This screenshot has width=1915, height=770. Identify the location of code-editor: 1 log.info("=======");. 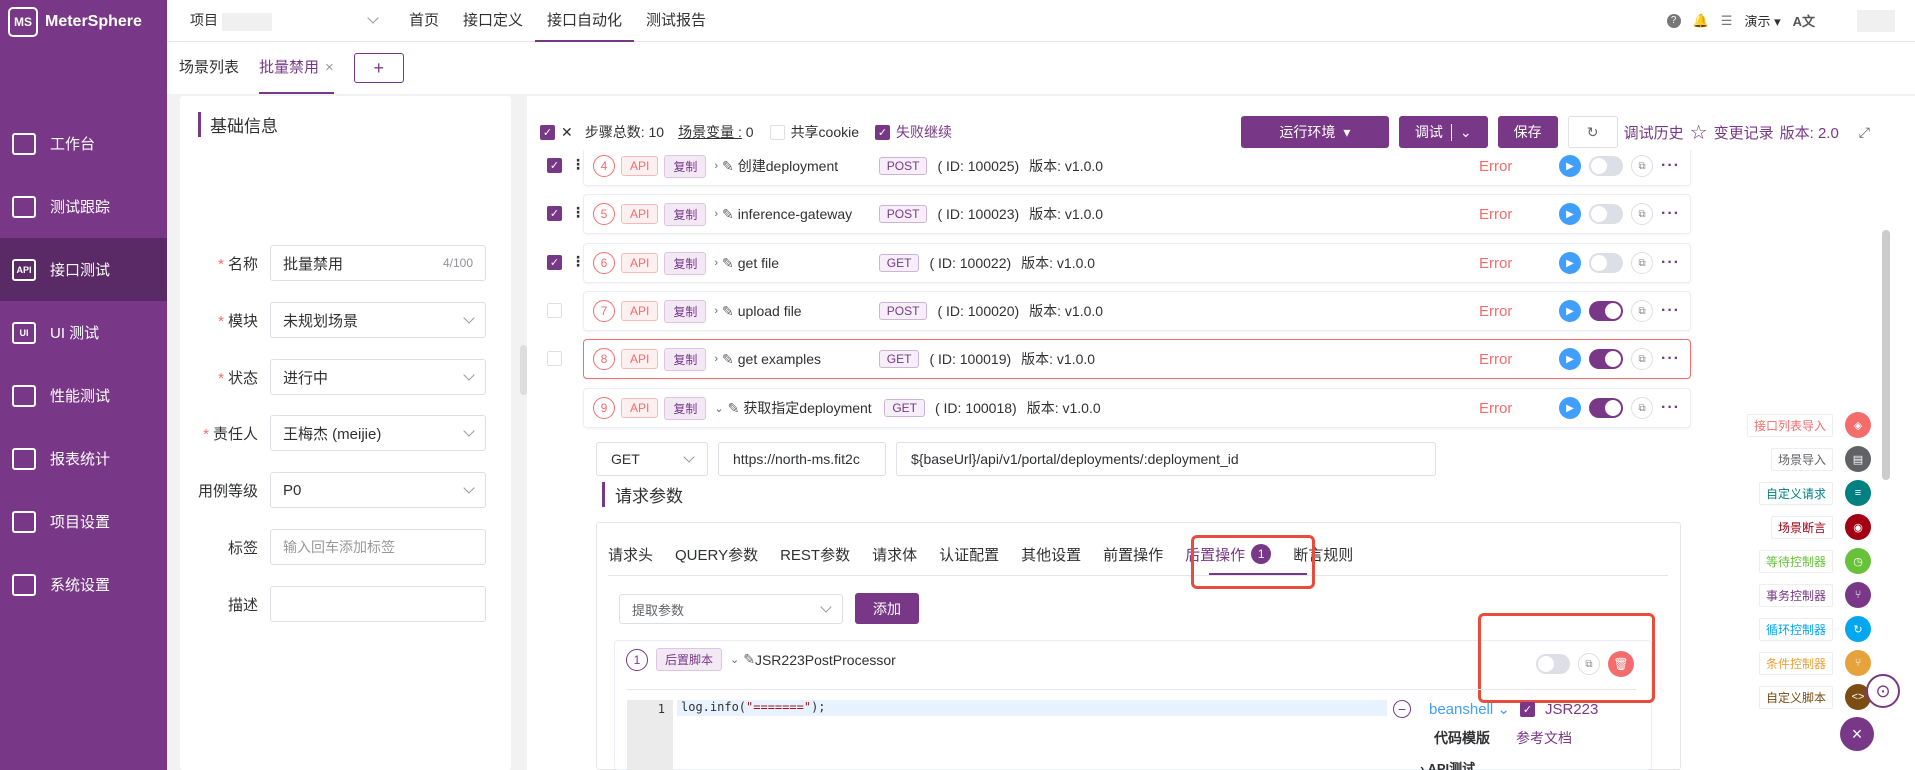
(1007, 735).